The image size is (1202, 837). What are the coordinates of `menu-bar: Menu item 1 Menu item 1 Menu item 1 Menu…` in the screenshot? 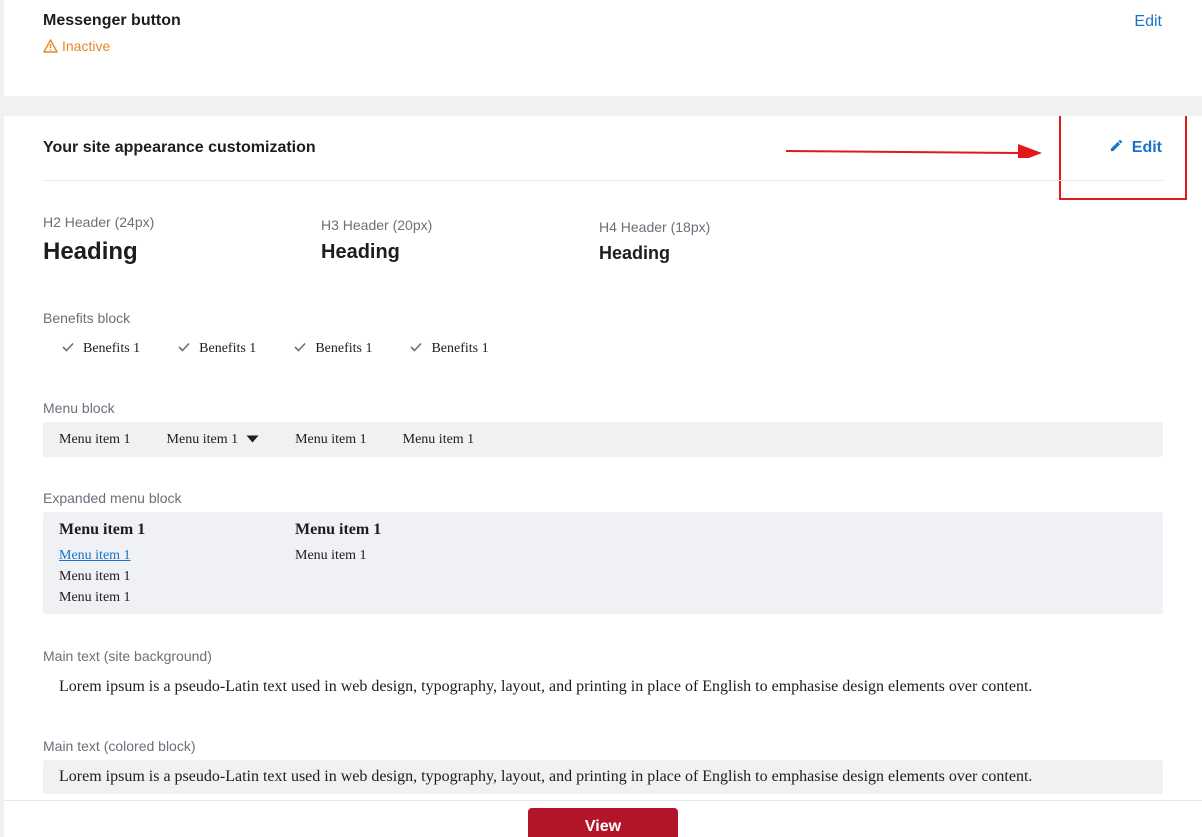 It's located at (603, 439).